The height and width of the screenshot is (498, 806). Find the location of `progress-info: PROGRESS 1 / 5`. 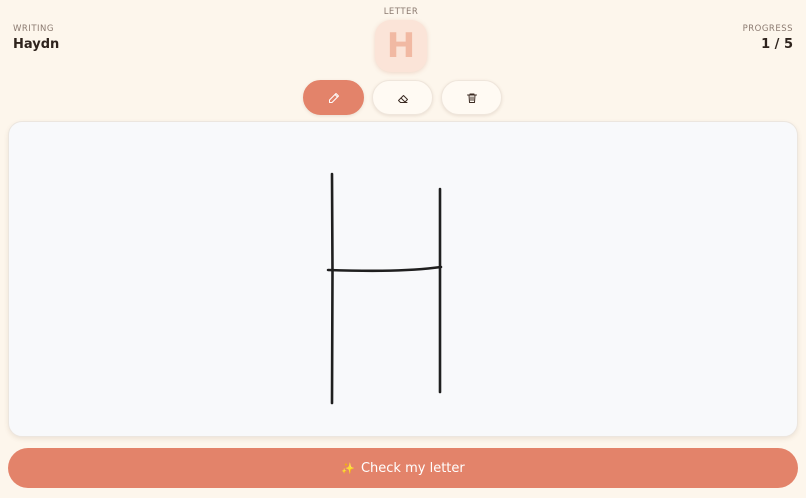

progress-info: PROGRESS 1 / 5 is located at coordinates (768, 38).